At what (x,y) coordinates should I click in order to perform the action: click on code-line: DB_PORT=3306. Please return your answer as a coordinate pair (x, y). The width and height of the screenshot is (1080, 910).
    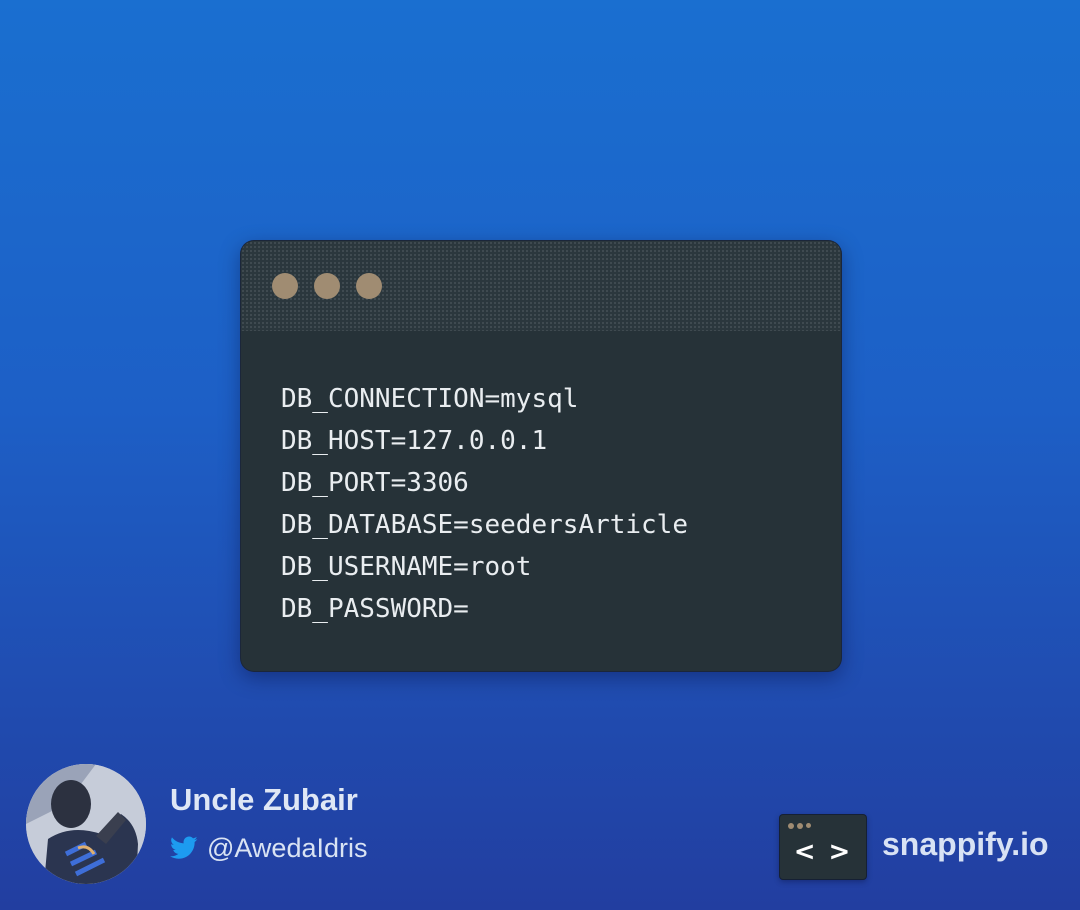
    Looking at the image, I should click on (375, 483).